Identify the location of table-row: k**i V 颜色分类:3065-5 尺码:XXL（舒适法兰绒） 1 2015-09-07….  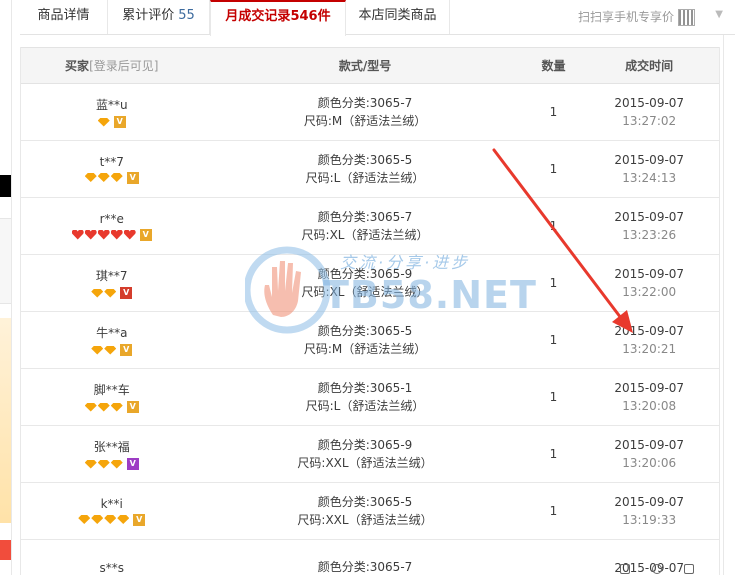
(370, 511).